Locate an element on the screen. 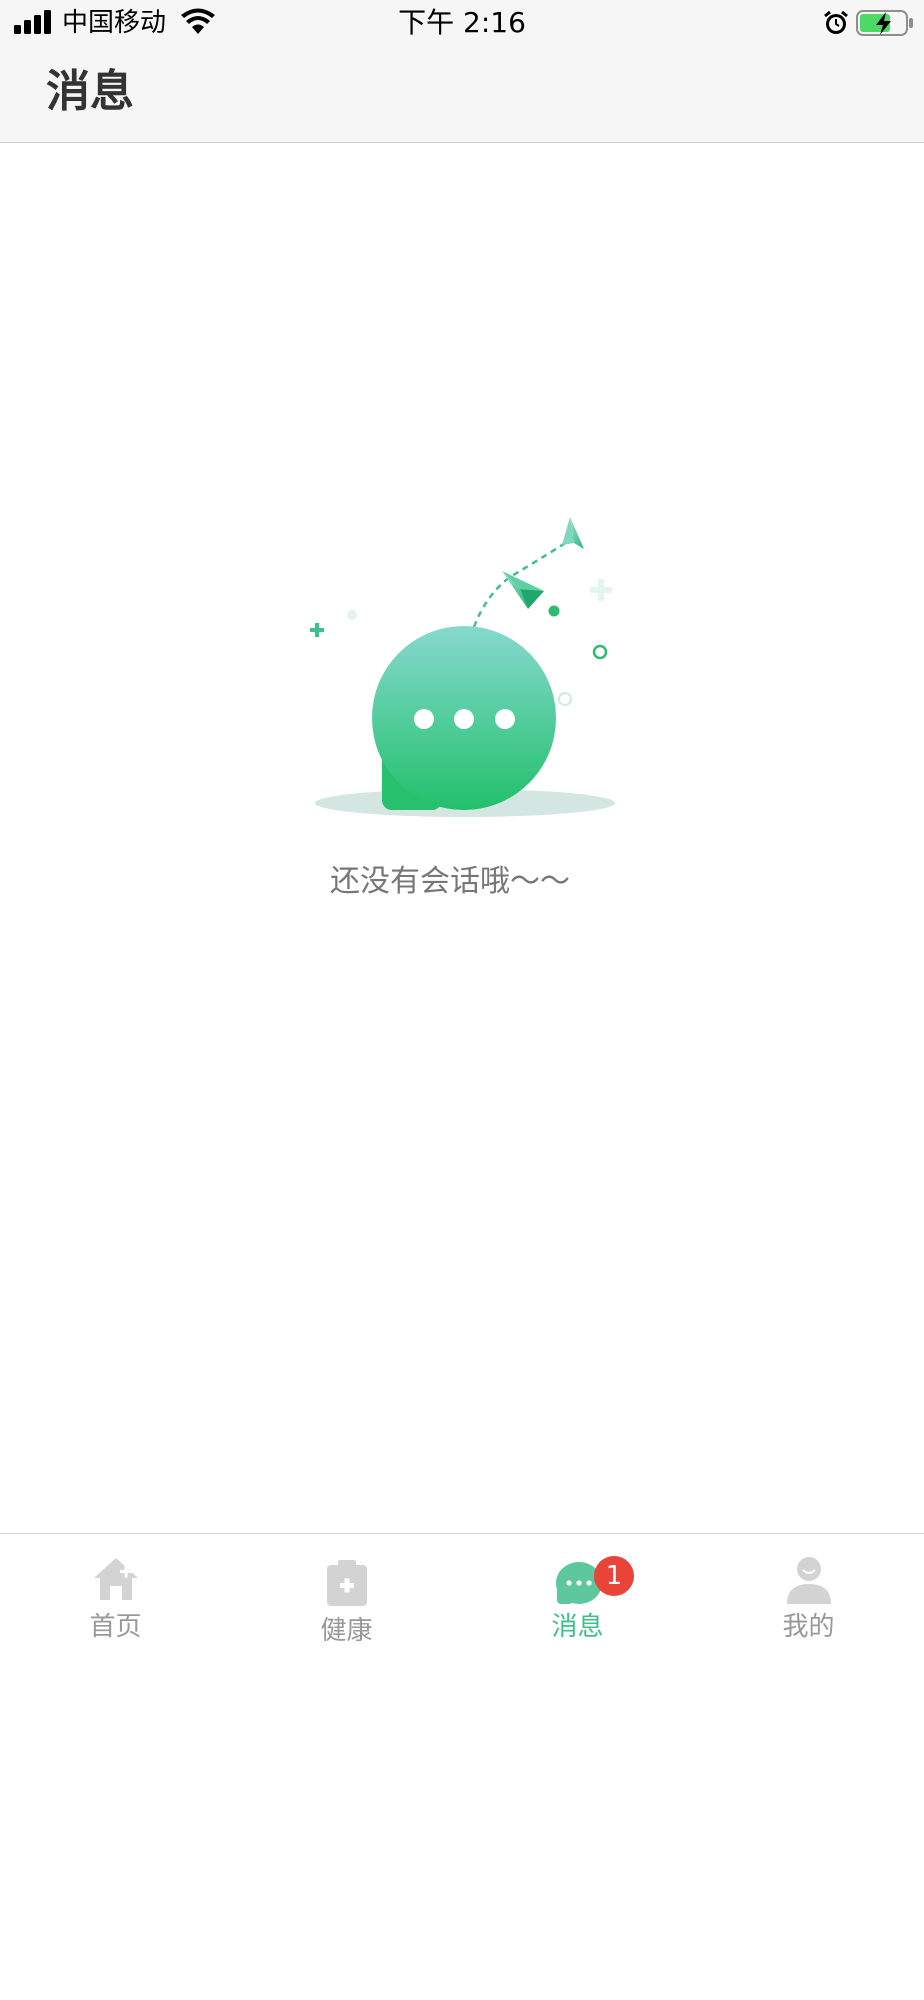  battery-charging-icon is located at coordinates (884, 23).